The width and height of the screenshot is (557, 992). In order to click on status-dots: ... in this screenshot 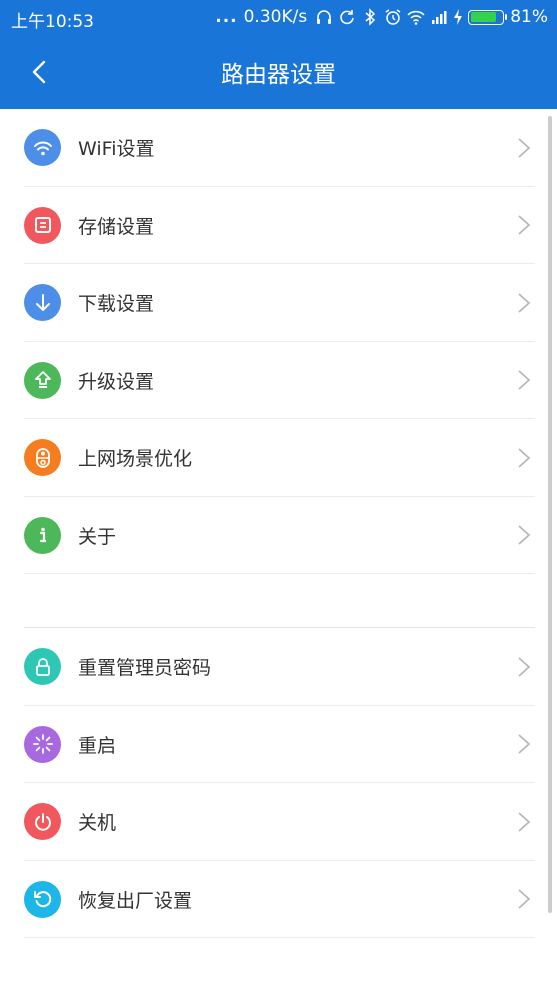, I will do `click(226, 17)`.